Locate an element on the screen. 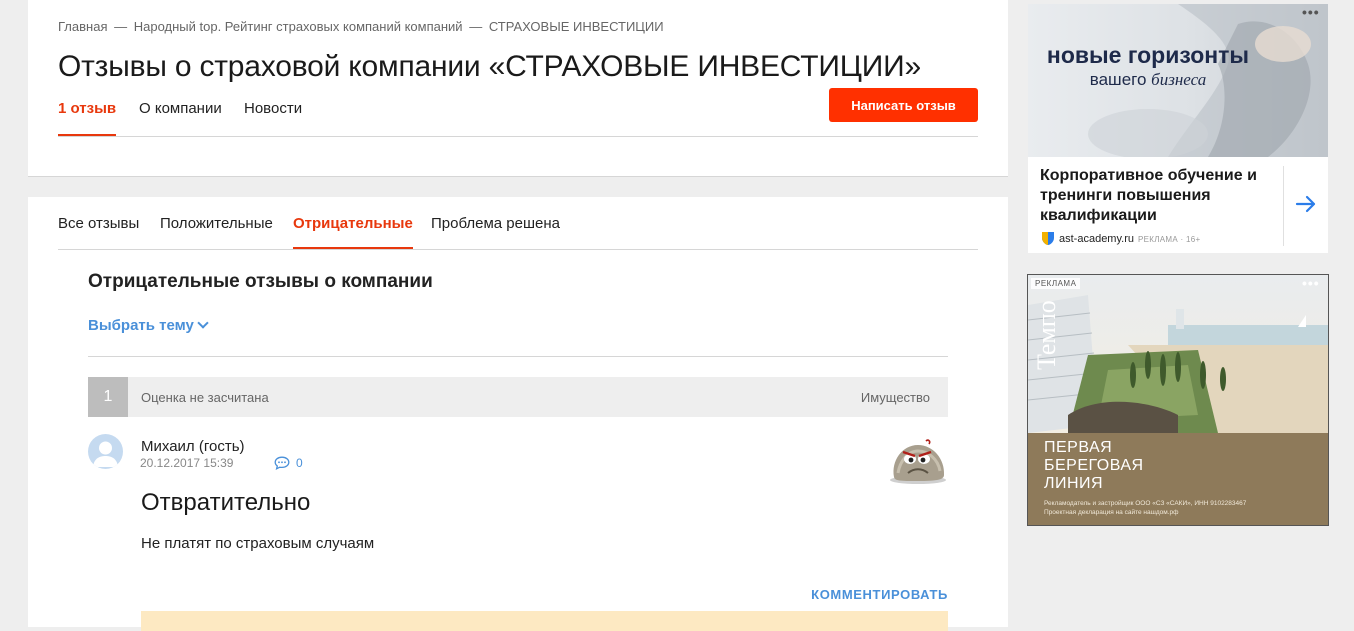  review-author: Михаил (гость) is located at coordinates (193, 446).